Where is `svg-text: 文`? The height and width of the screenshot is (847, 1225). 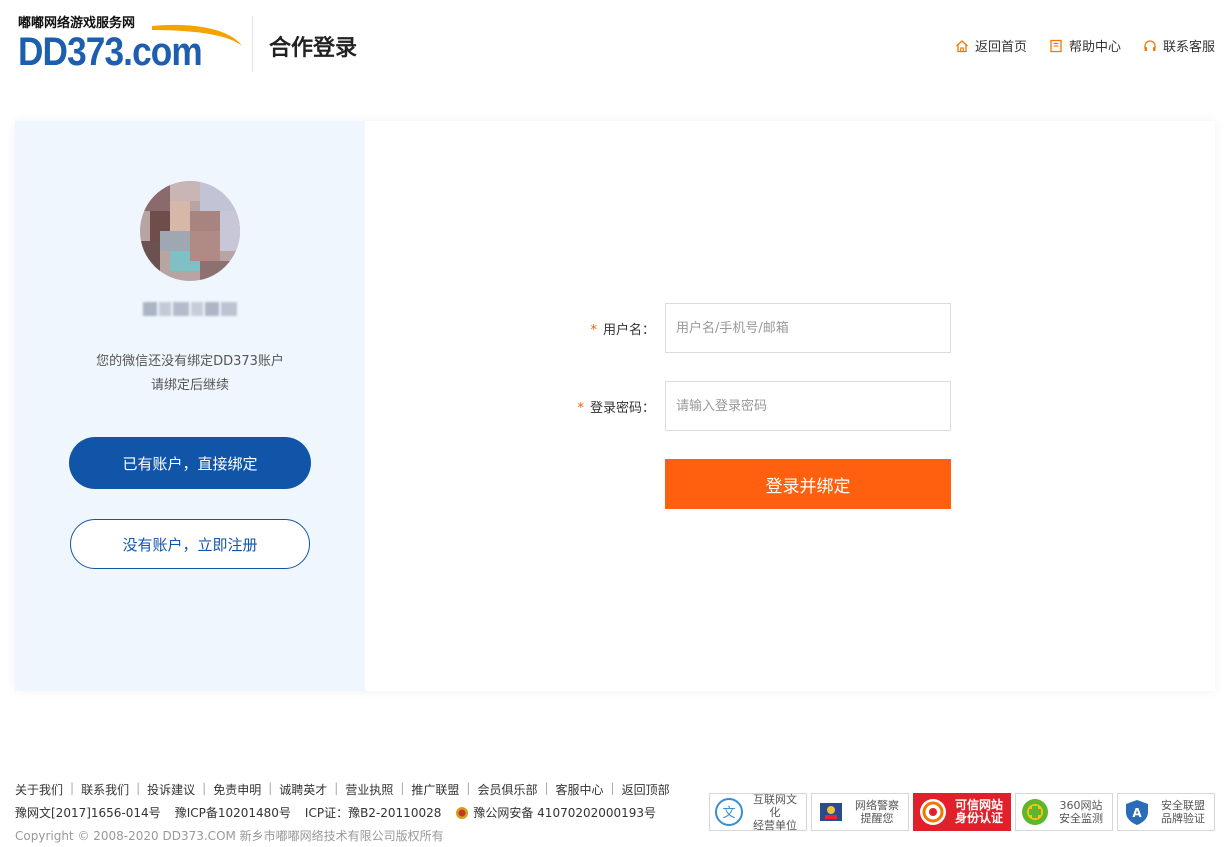
svg-text: 文 is located at coordinates (728, 813).